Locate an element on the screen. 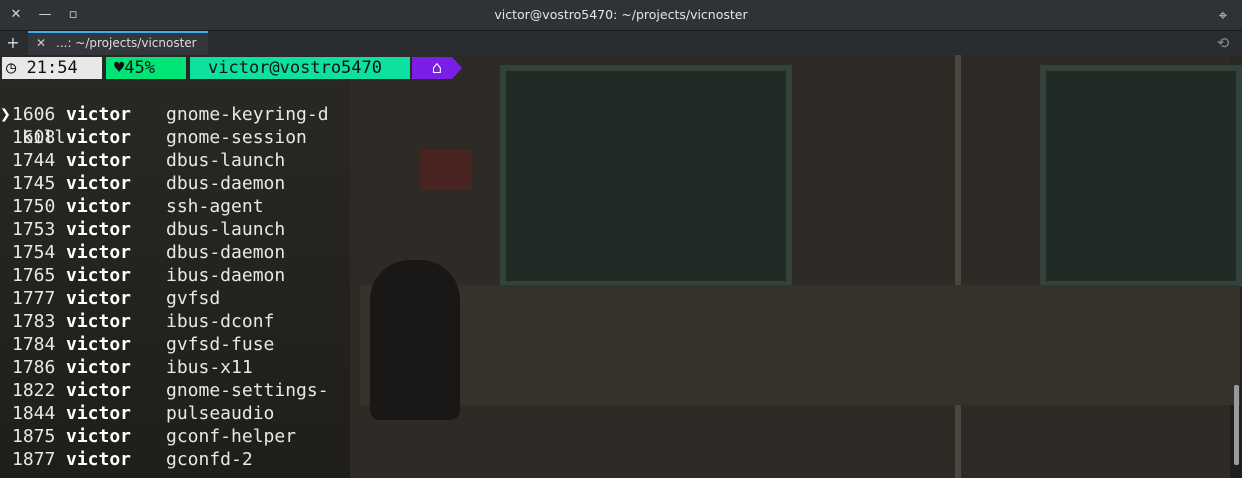  process-command: ibus-dconf is located at coordinates (220, 321).